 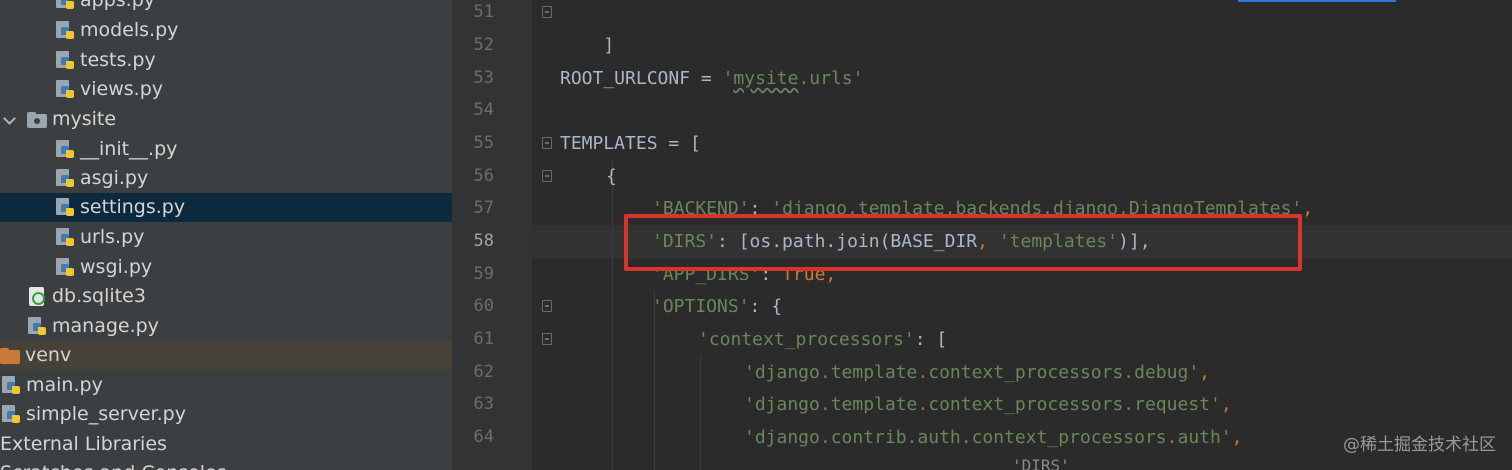 I want to click on tree-item-label: tests.py, so click(x=118, y=60).